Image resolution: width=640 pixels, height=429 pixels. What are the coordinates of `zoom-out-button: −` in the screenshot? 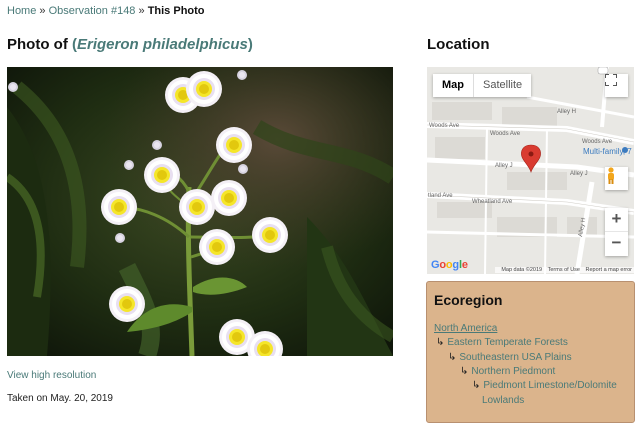 It's located at (616, 244).